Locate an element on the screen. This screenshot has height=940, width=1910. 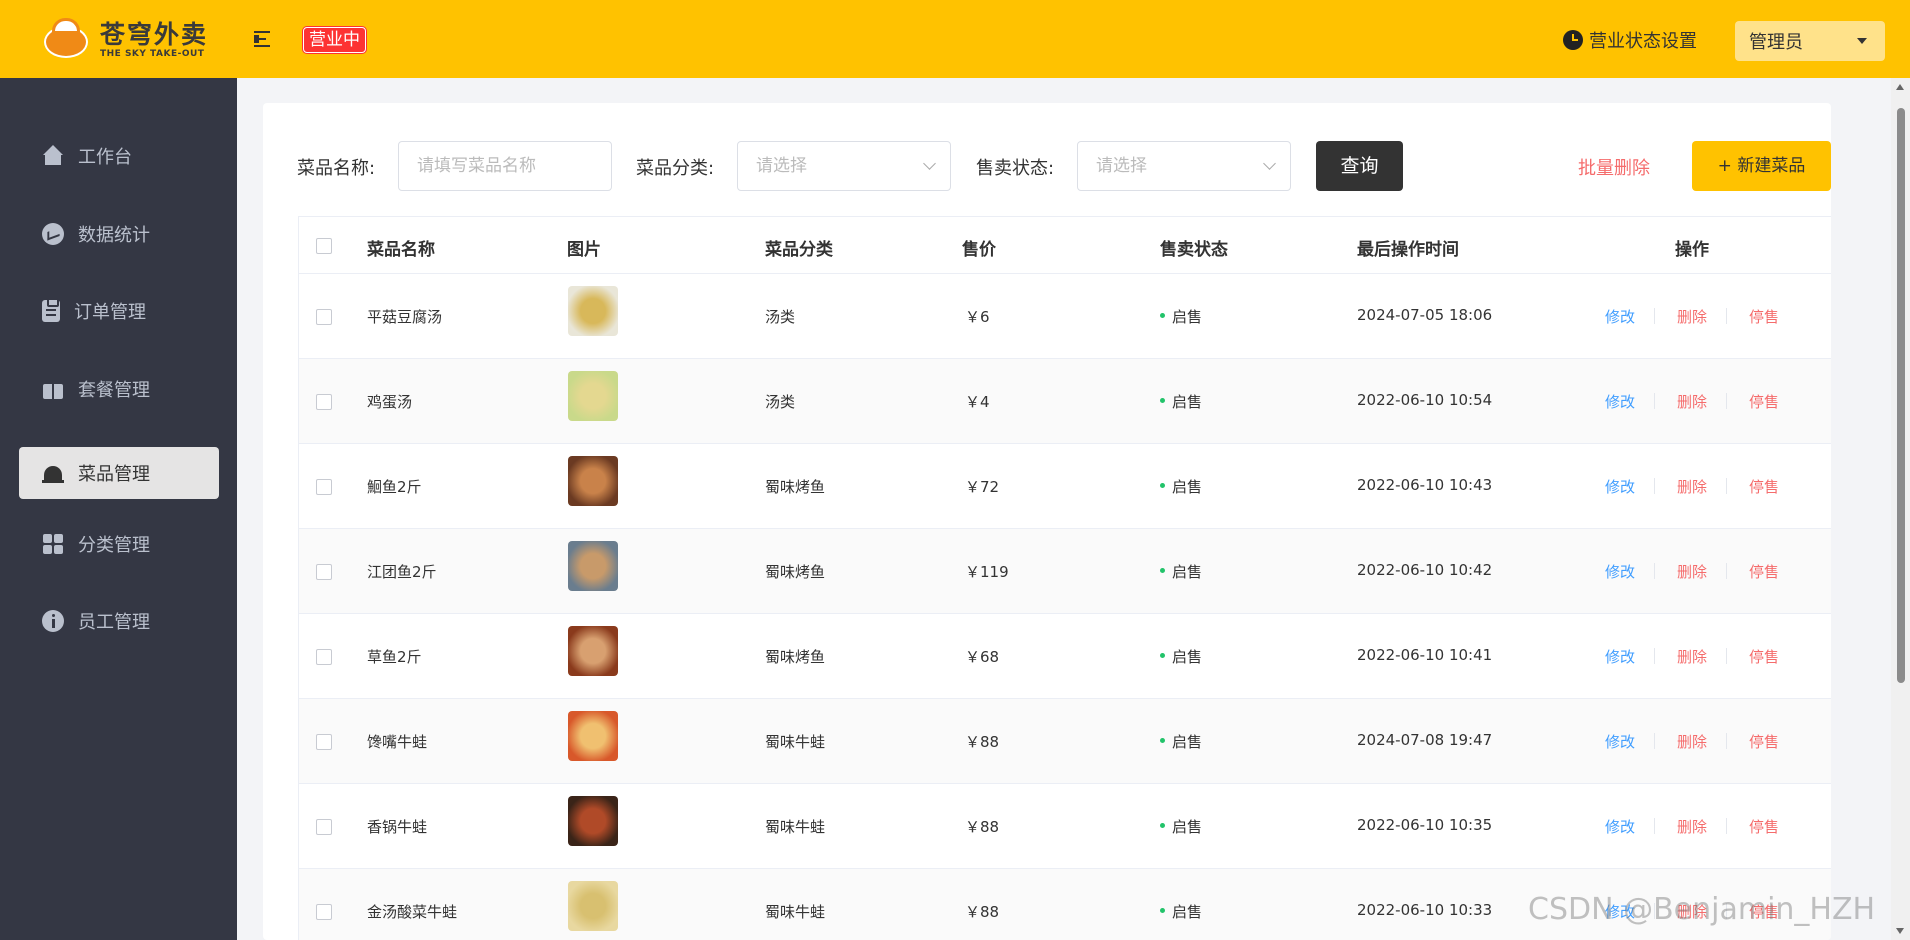
batch-delete-button: 批量删除 is located at coordinates (1614, 167).